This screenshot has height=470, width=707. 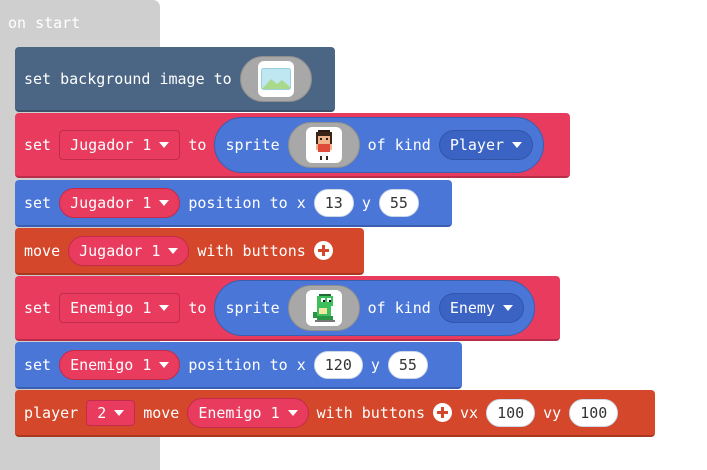 I want to click on move-with-buttons-block: move Jugador 1 with buttons, so click(x=189, y=251).